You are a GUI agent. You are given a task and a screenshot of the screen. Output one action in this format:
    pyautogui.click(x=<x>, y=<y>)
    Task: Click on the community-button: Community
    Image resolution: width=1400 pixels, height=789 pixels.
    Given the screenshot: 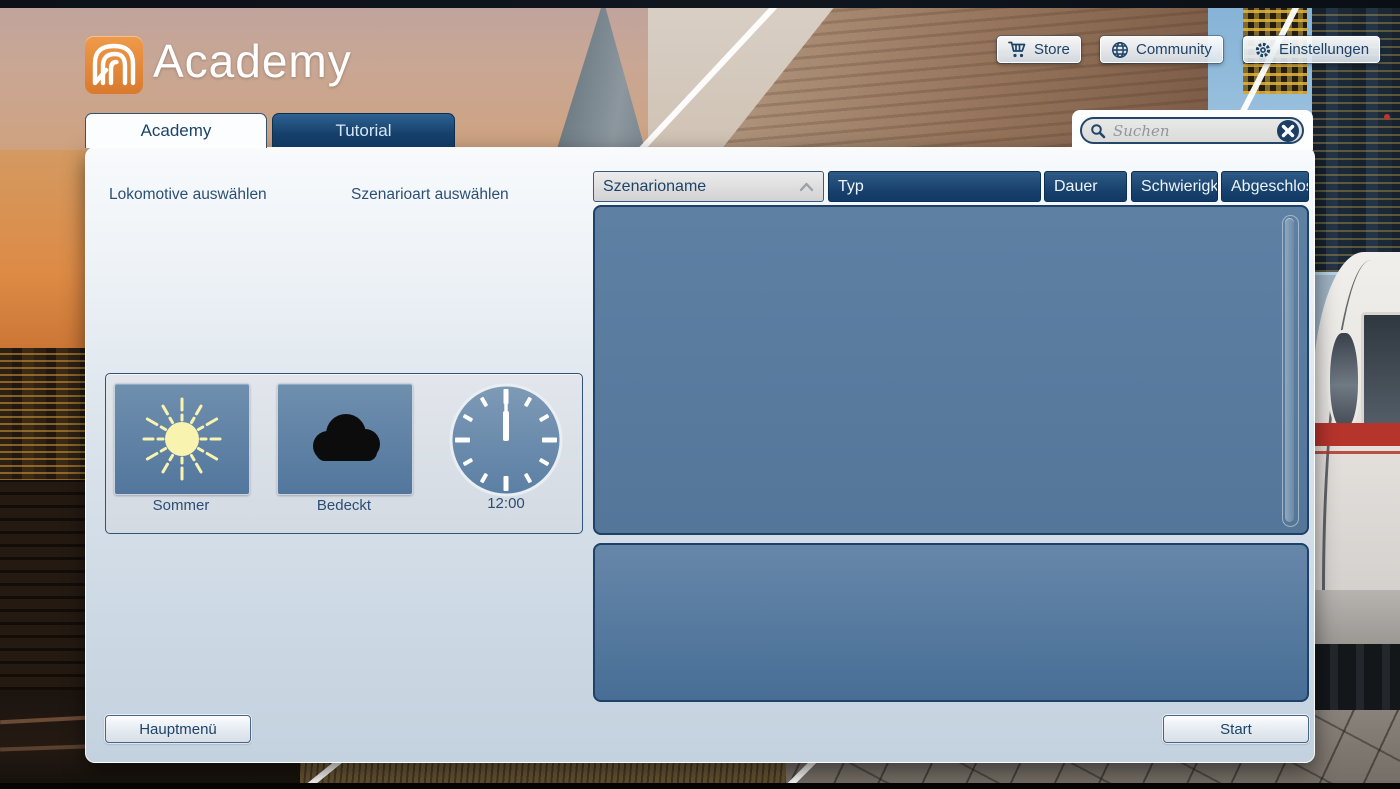 What is the action you would take?
    pyautogui.click(x=1161, y=49)
    